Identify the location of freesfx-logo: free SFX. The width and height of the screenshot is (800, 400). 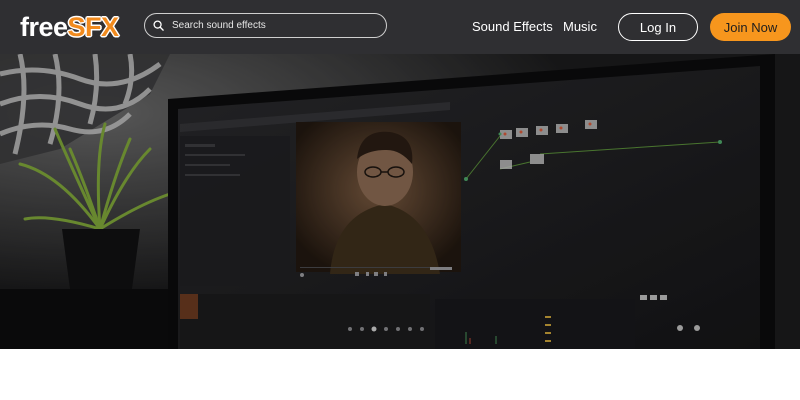
(69, 27).